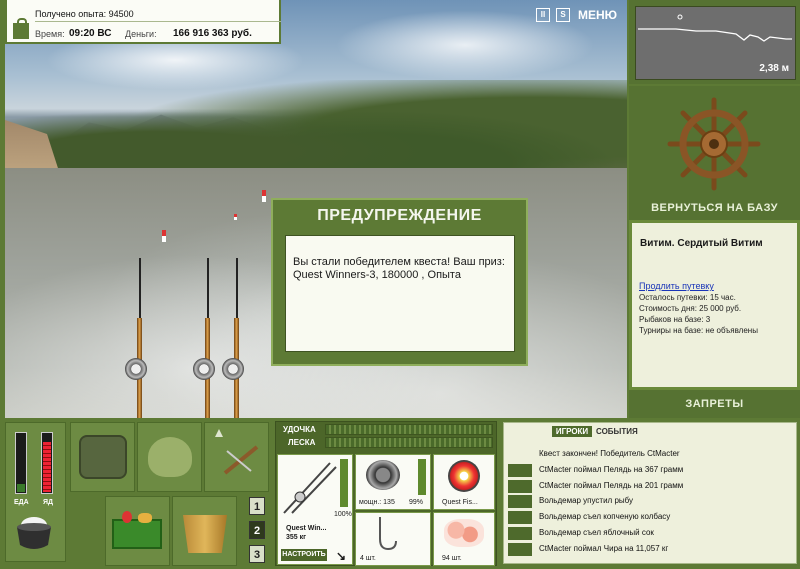  What do you see at coordinates (416, 502) in the screenshot?
I see `reel-condition: 99%` at bounding box center [416, 502].